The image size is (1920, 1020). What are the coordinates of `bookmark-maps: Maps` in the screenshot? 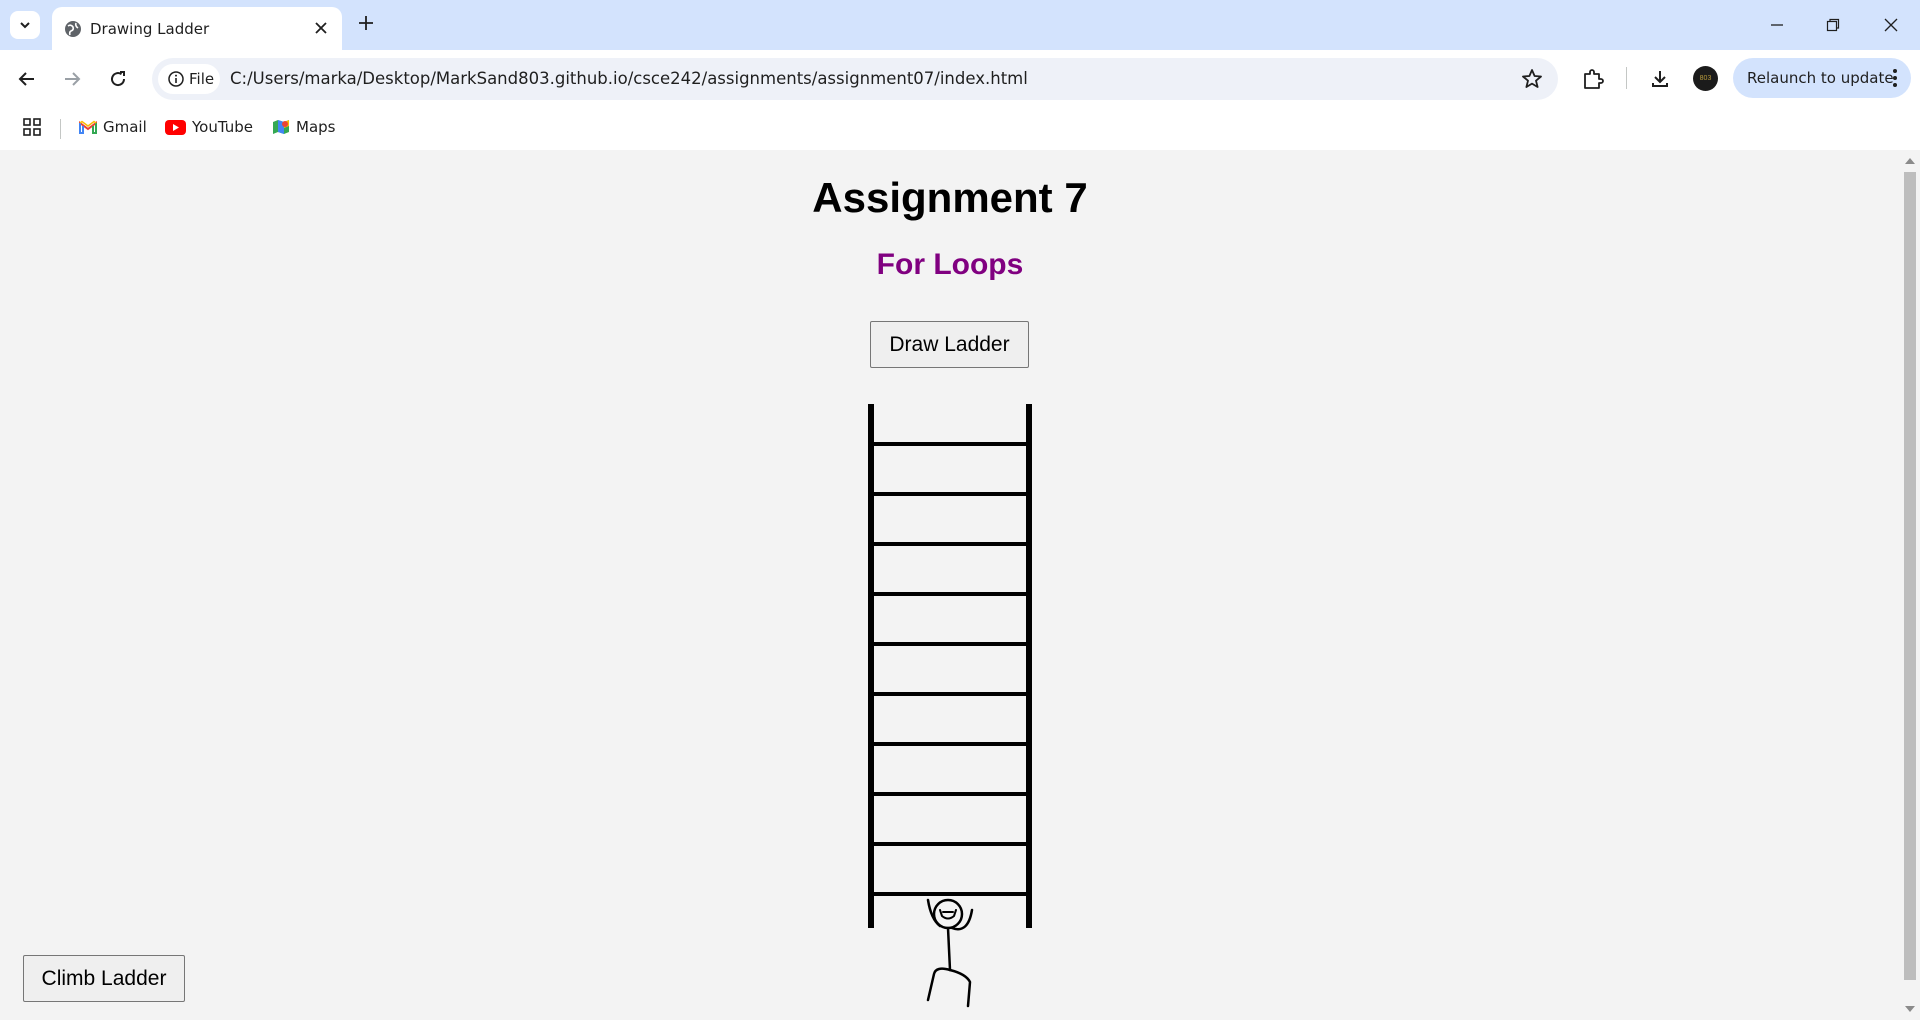 It's located at (303, 127).